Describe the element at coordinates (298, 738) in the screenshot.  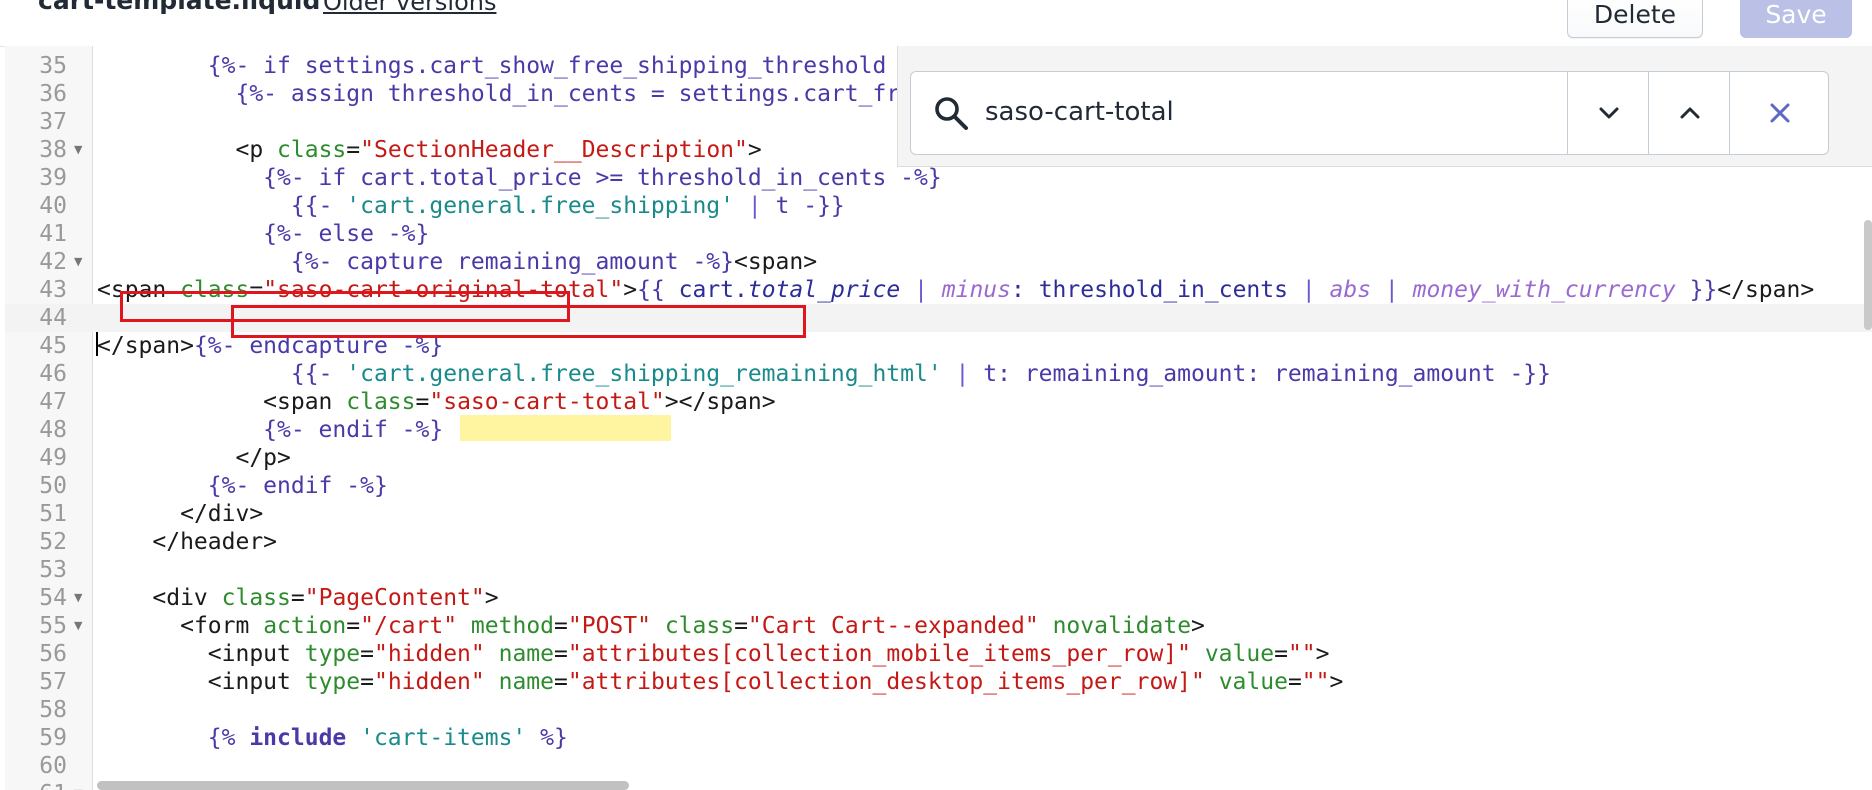
I see `code-token: include` at that location.